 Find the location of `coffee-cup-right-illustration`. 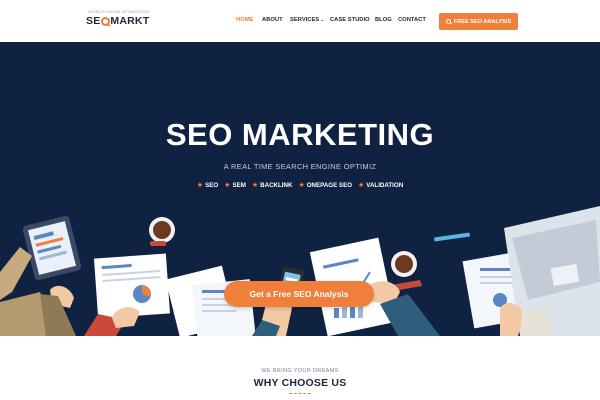

coffee-cup-right-illustration is located at coordinates (404, 264).